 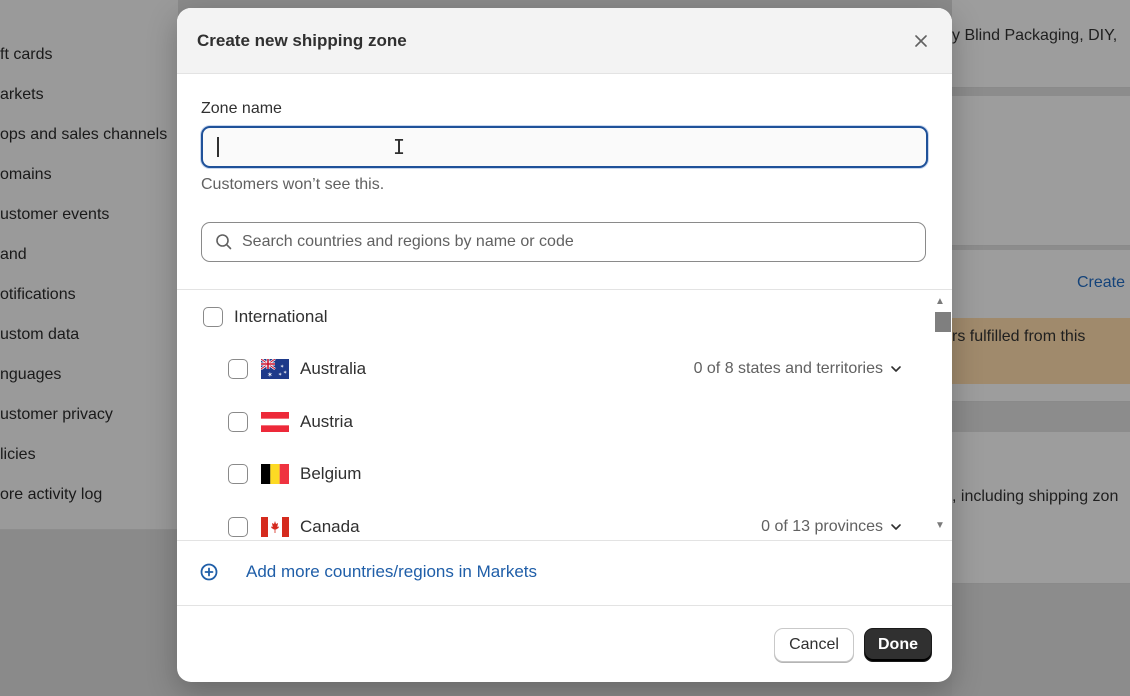 What do you see at coordinates (238, 474) in the screenshot?
I see `belgium-checkbox` at bounding box center [238, 474].